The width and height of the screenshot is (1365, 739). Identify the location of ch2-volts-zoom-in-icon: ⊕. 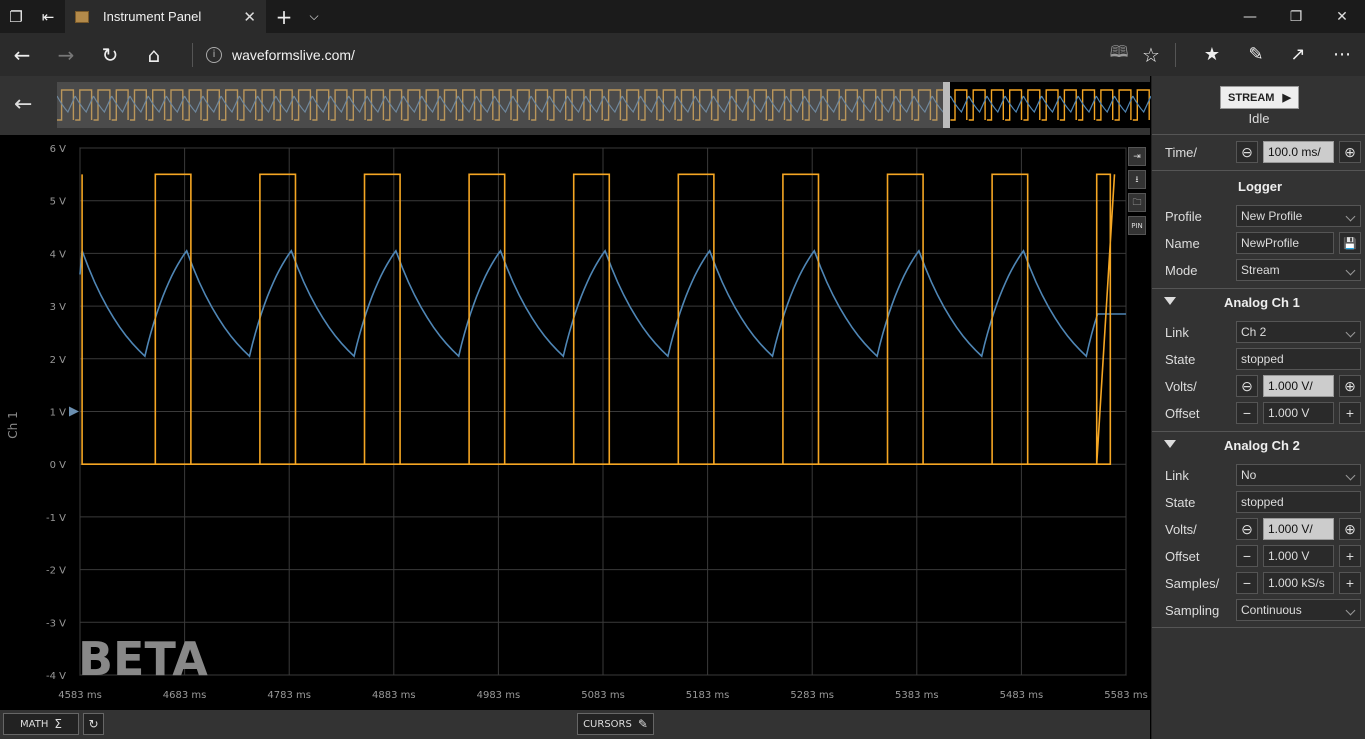
(1350, 529).